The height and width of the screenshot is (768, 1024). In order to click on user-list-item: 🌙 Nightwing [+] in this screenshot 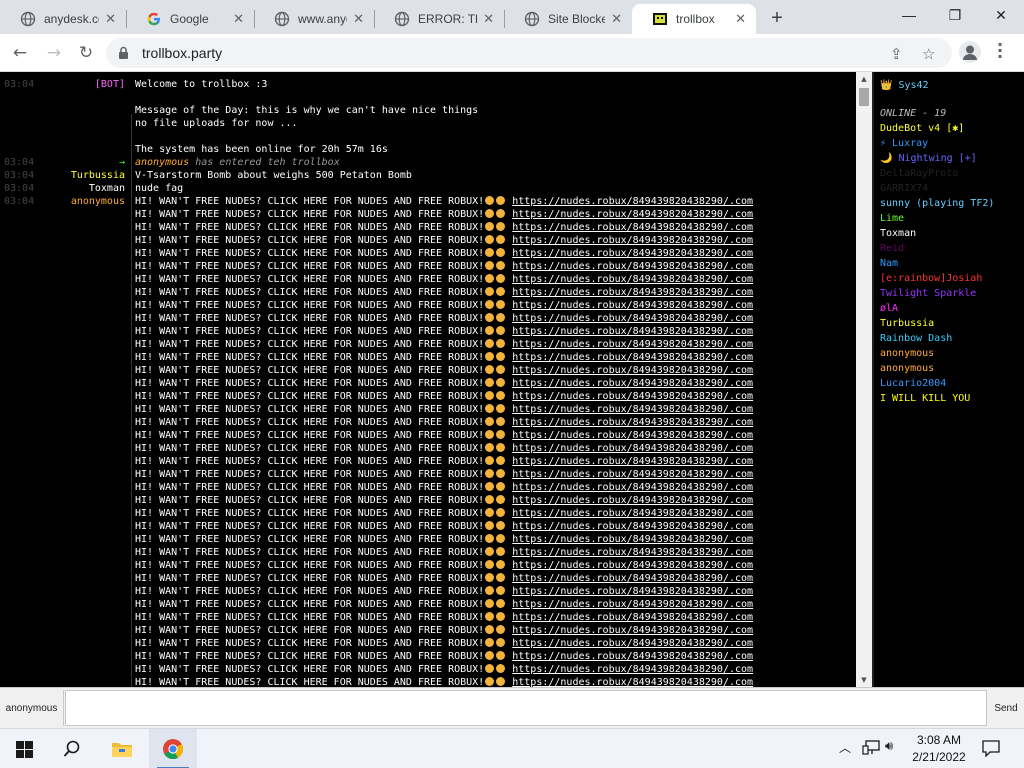, I will do `click(928, 158)`.